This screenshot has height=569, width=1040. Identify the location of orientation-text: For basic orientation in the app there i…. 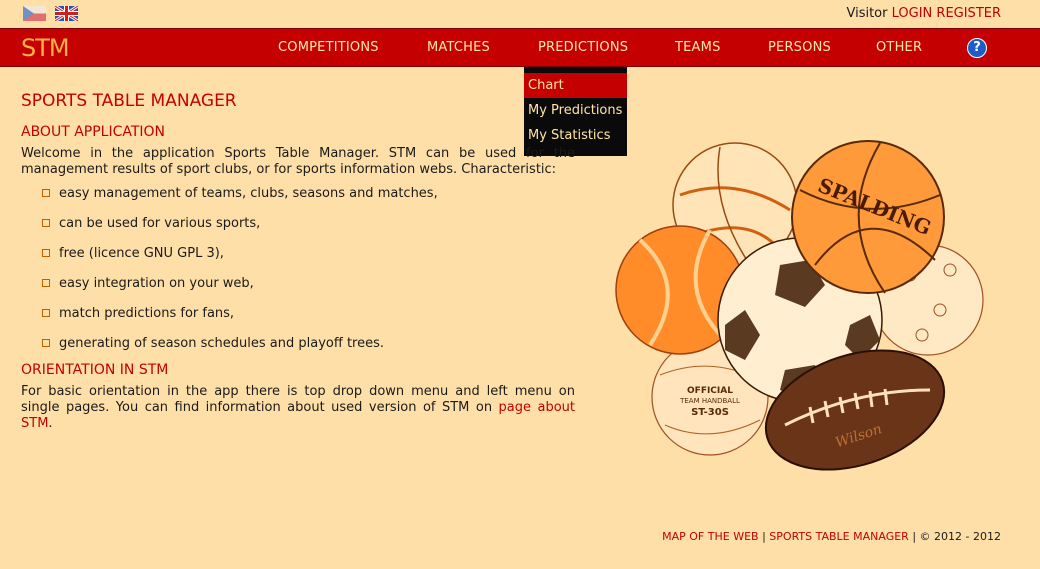
(298, 408).